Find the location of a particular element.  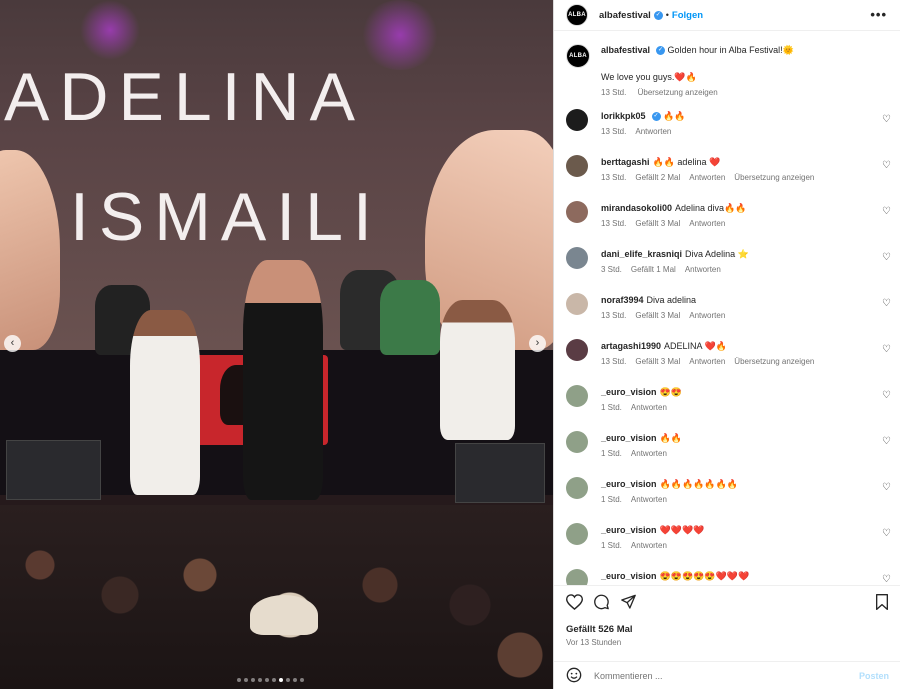

comment-bubble-icon is located at coordinates (601, 604).